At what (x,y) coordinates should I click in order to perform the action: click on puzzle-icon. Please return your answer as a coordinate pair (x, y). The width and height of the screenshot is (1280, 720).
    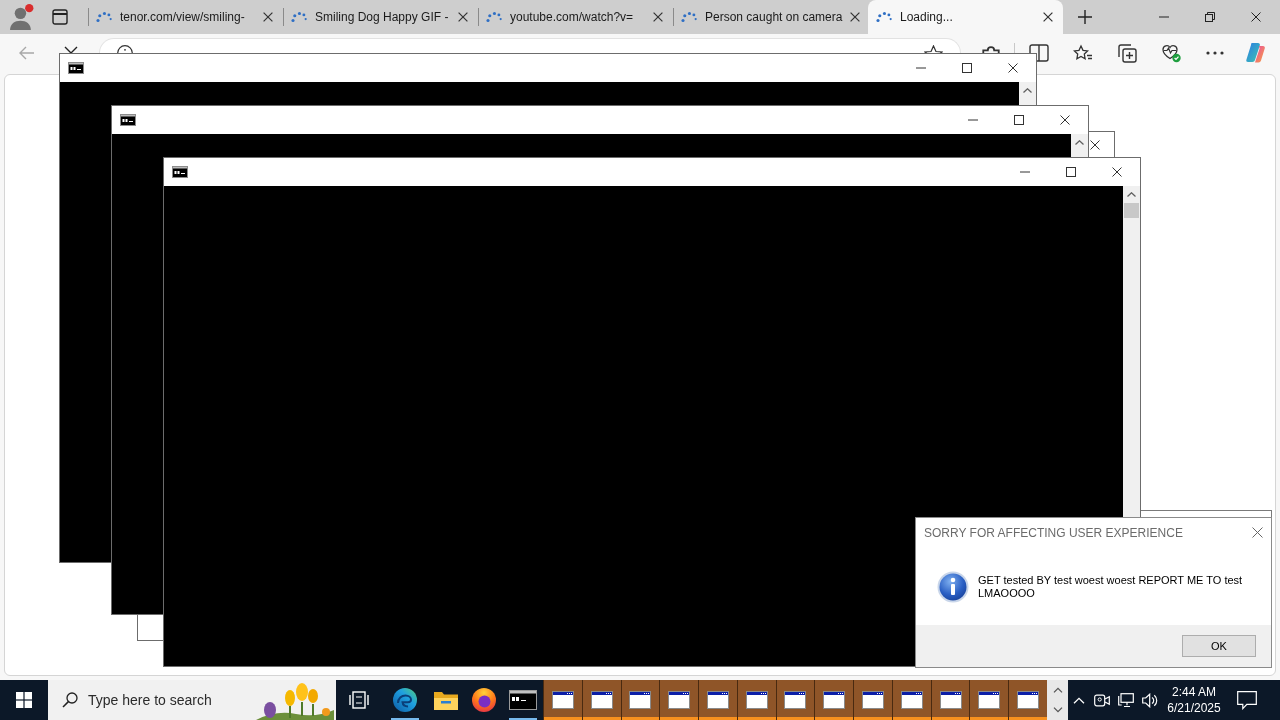
    Looking at the image, I should click on (991, 48).